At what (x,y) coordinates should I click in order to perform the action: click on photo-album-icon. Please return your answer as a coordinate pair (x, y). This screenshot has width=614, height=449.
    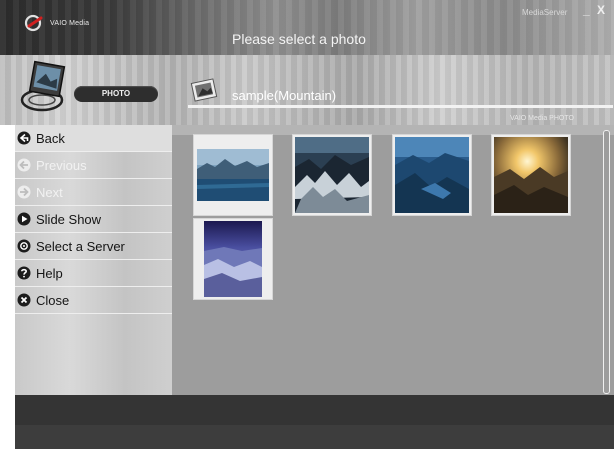
    Looking at the image, I should click on (204, 90).